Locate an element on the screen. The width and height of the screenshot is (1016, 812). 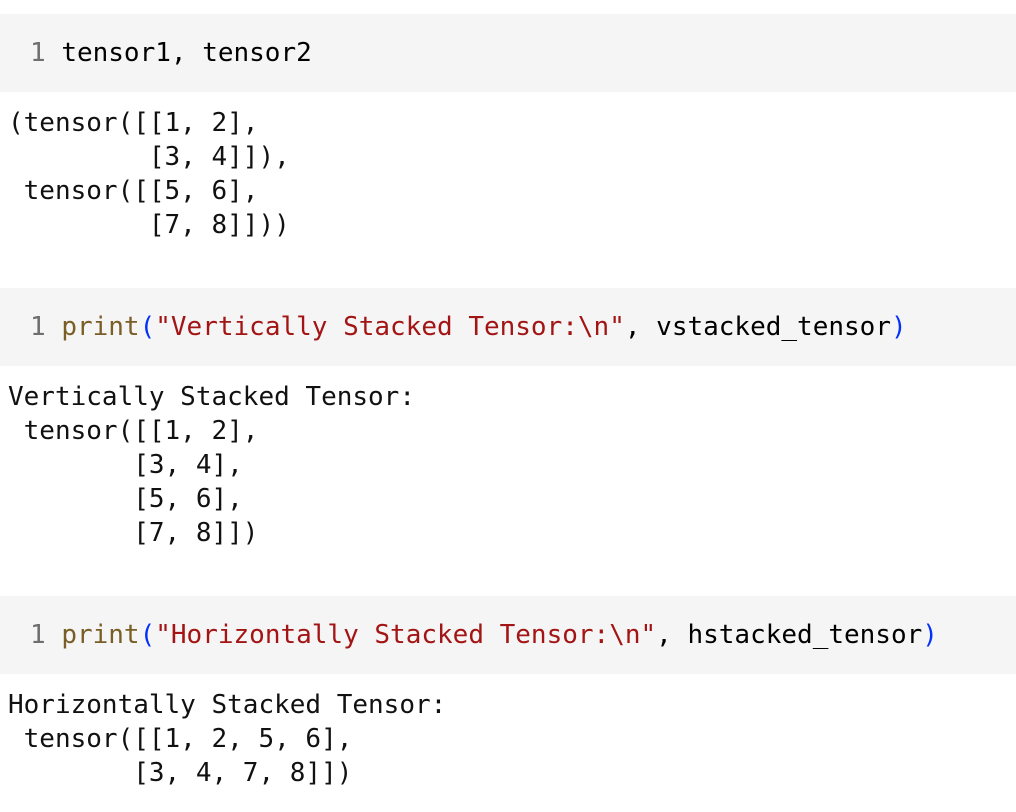
code-line: 1 tensor1, tensor2 is located at coordinates (171, 53).